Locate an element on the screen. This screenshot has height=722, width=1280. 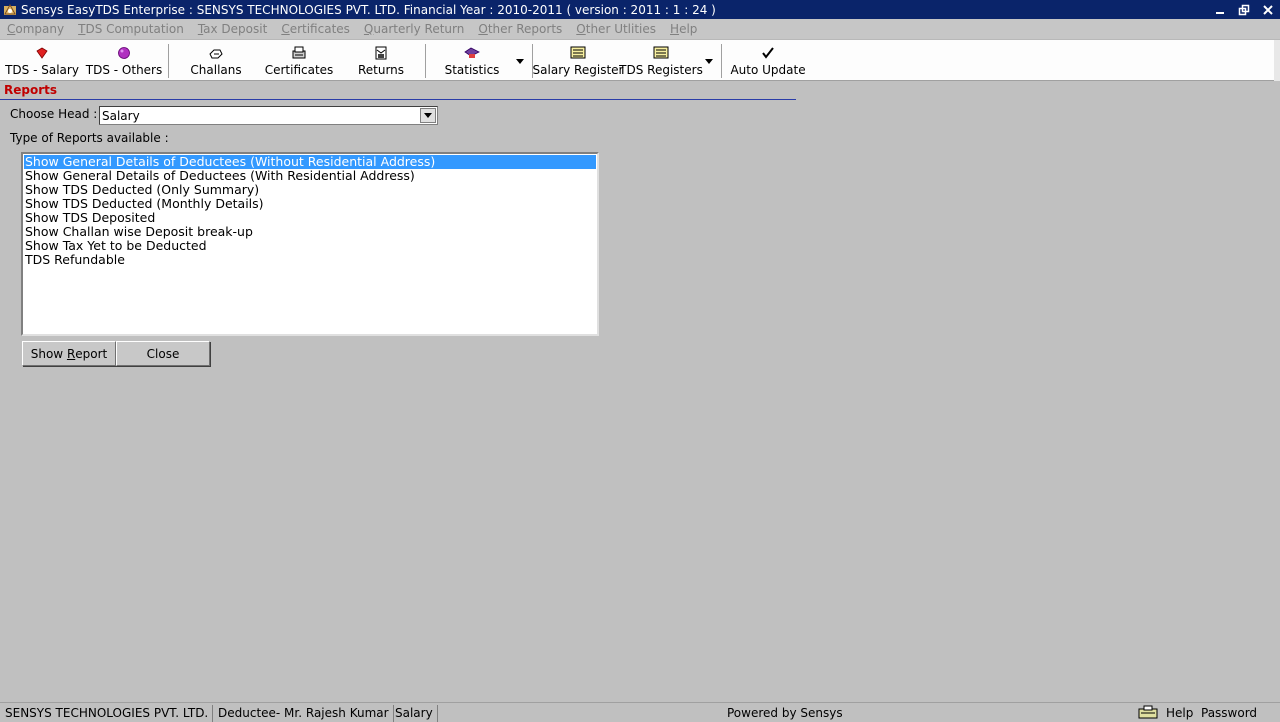
auto-update-button: Auto Update is located at coordinates (768, 60).